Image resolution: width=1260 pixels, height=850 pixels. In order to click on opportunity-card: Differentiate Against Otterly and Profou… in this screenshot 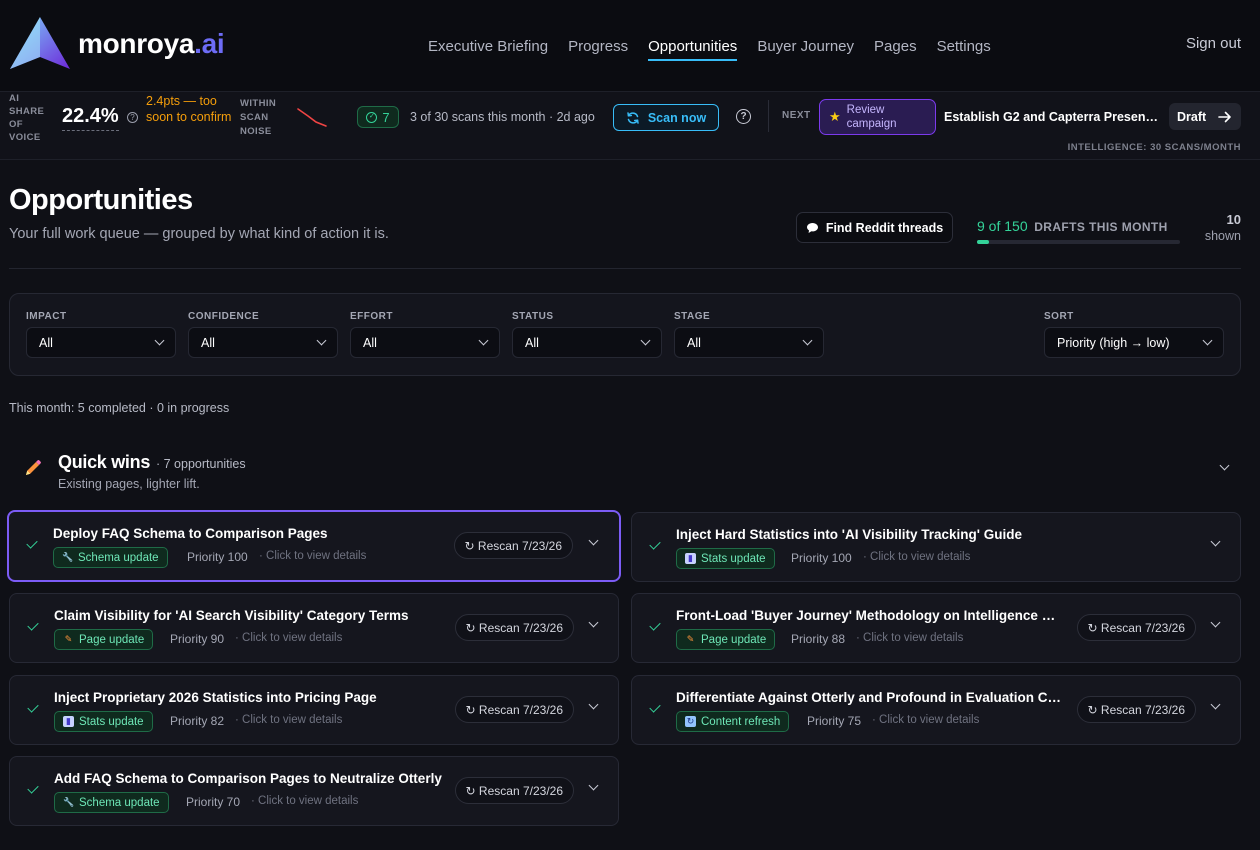, I will do `click(936, 710)`.